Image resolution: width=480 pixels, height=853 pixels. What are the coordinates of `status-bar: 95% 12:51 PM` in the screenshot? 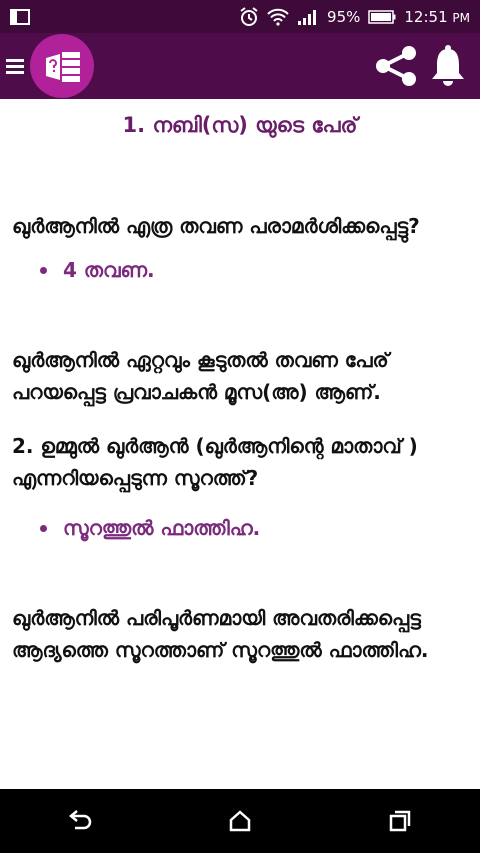 It's located at (240, 16).